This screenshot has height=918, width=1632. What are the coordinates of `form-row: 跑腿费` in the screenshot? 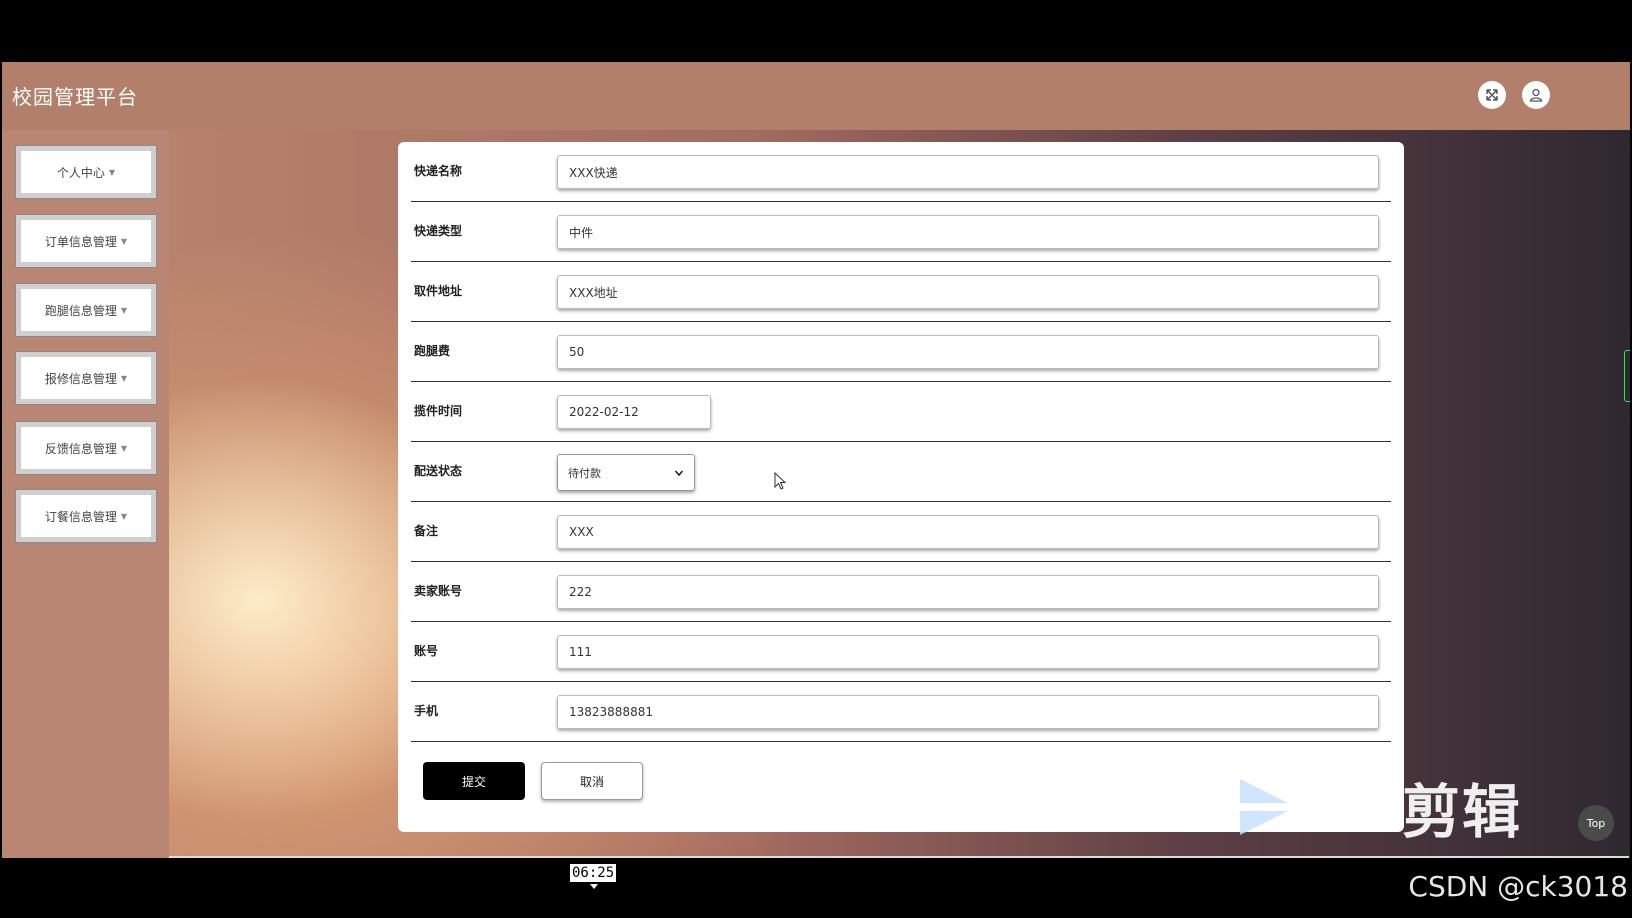 It's located at (901, 352).